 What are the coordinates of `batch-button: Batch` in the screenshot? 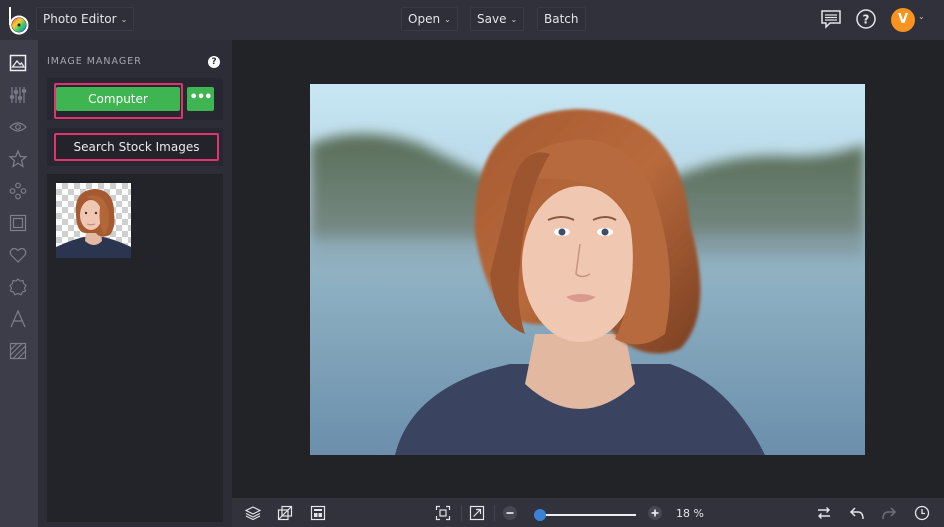 It's located at (561, 19).